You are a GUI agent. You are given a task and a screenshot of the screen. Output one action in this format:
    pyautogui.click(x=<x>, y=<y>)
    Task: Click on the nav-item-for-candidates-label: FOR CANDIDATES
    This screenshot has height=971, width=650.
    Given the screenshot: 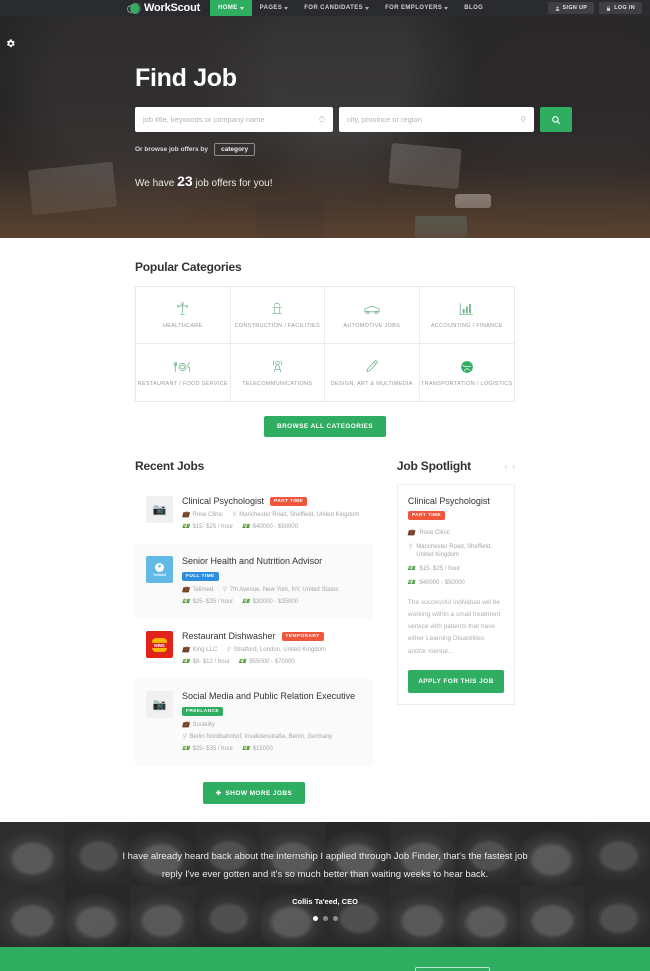 What is the action you would take?
    pyautogui.click(x=334, y=8)
    